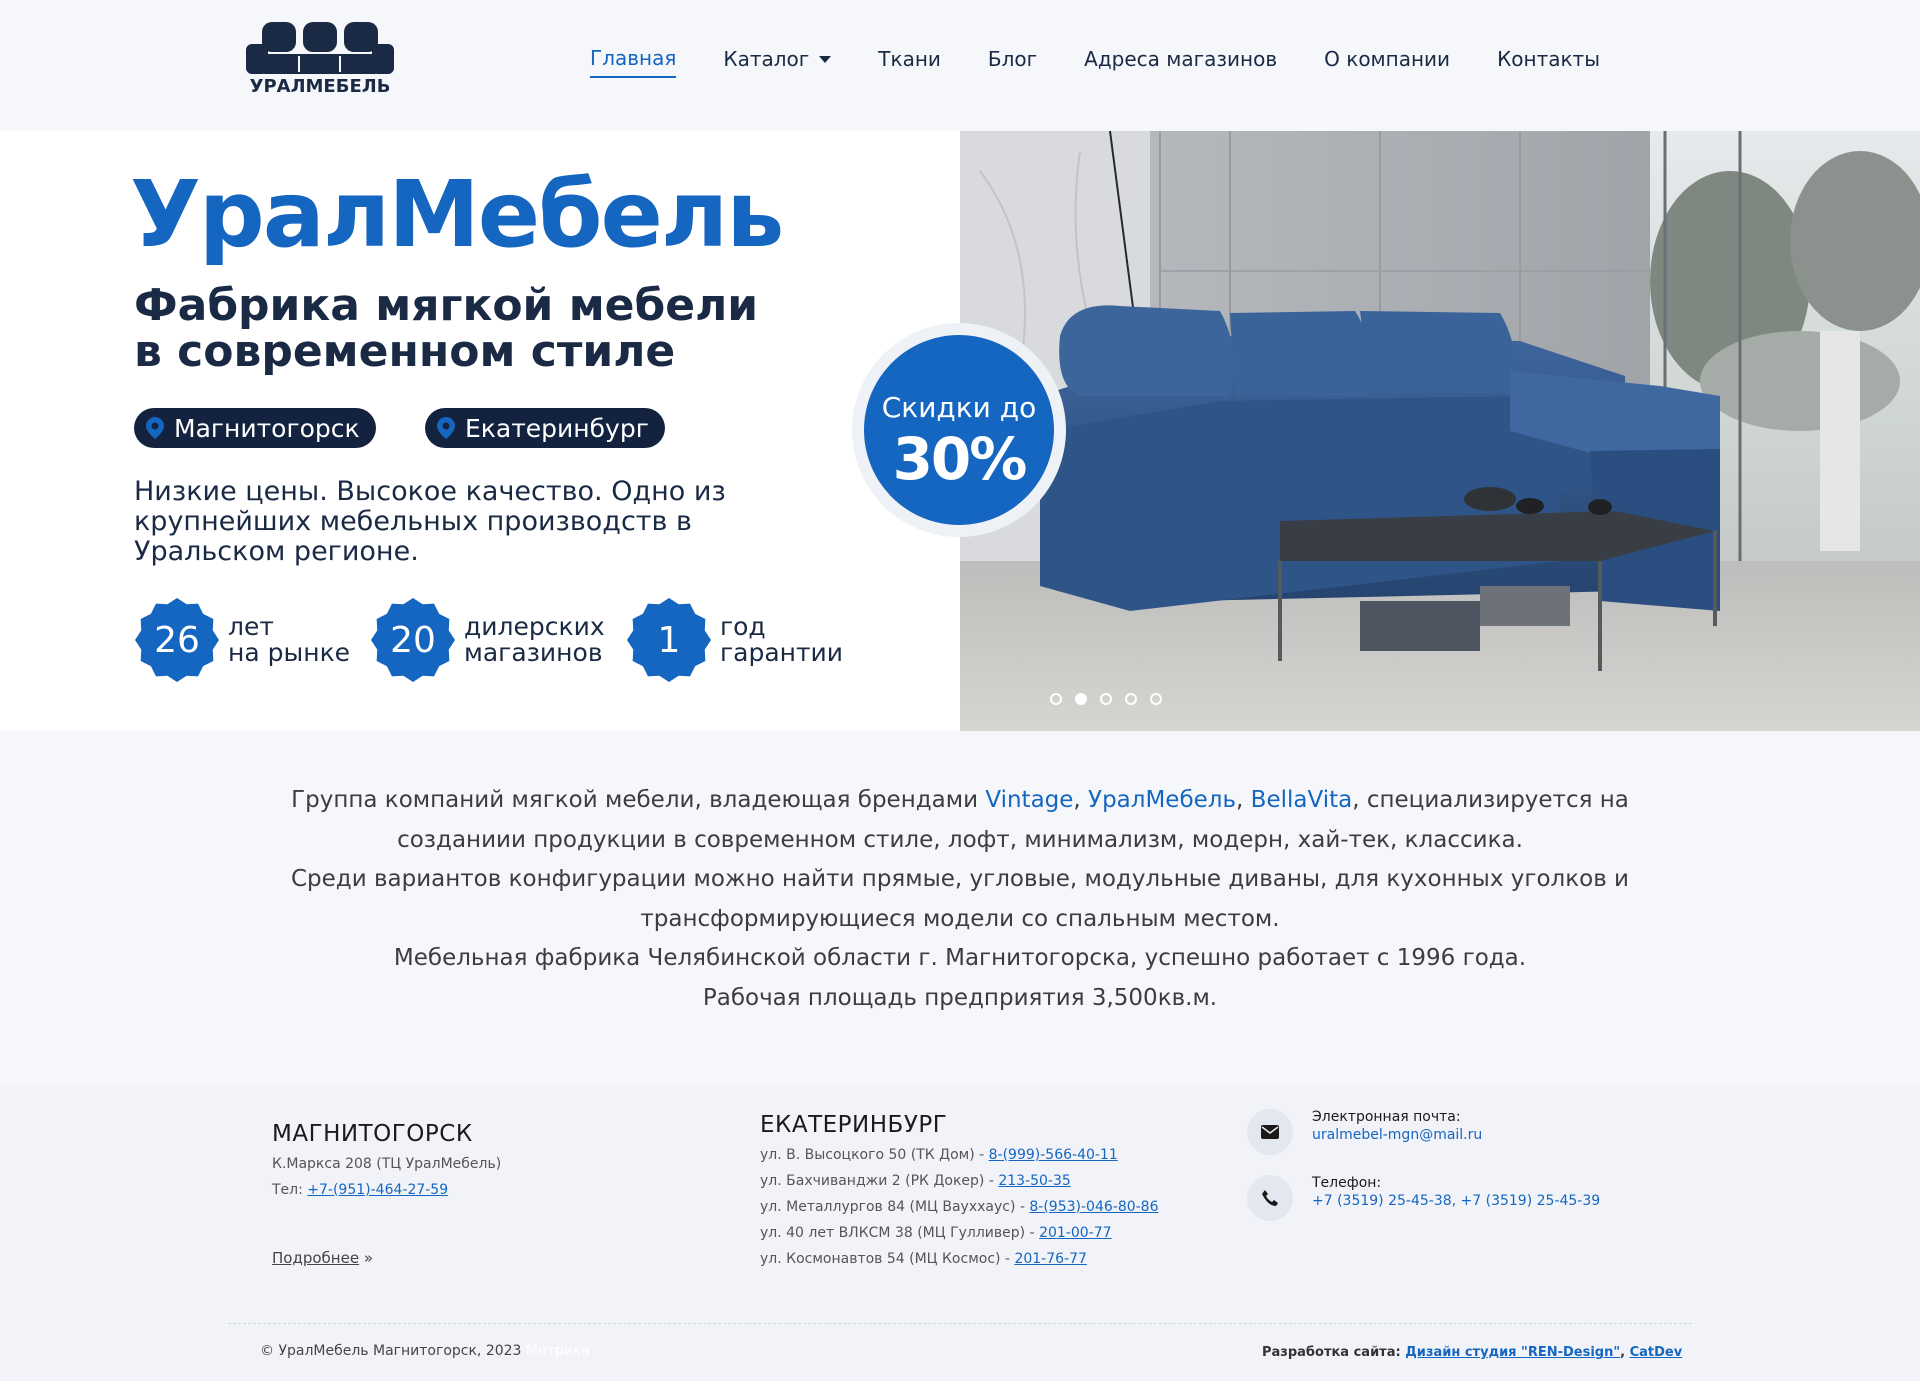 The height and width of the screenshot is (1381, 1920). What do you see at coordinates (1270, 1198) in the screenshot?
I see `phone-icon` at bounding box center [1270, 1198].